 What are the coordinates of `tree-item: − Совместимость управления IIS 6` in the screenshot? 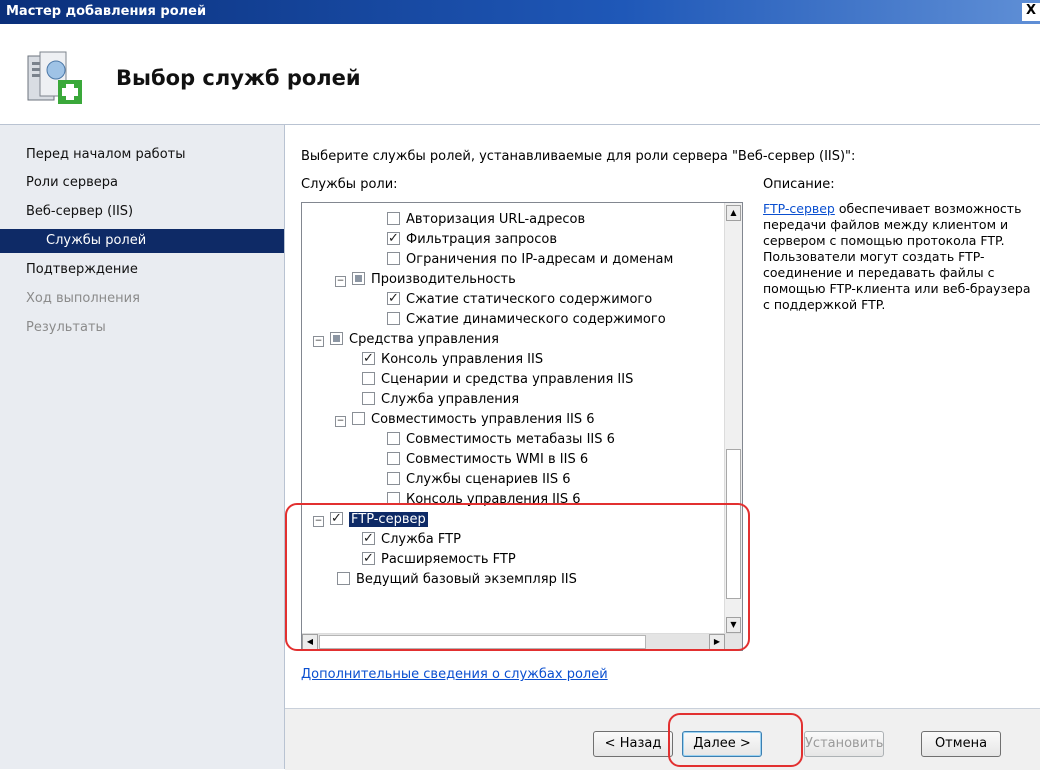 It's located at (465, 420).